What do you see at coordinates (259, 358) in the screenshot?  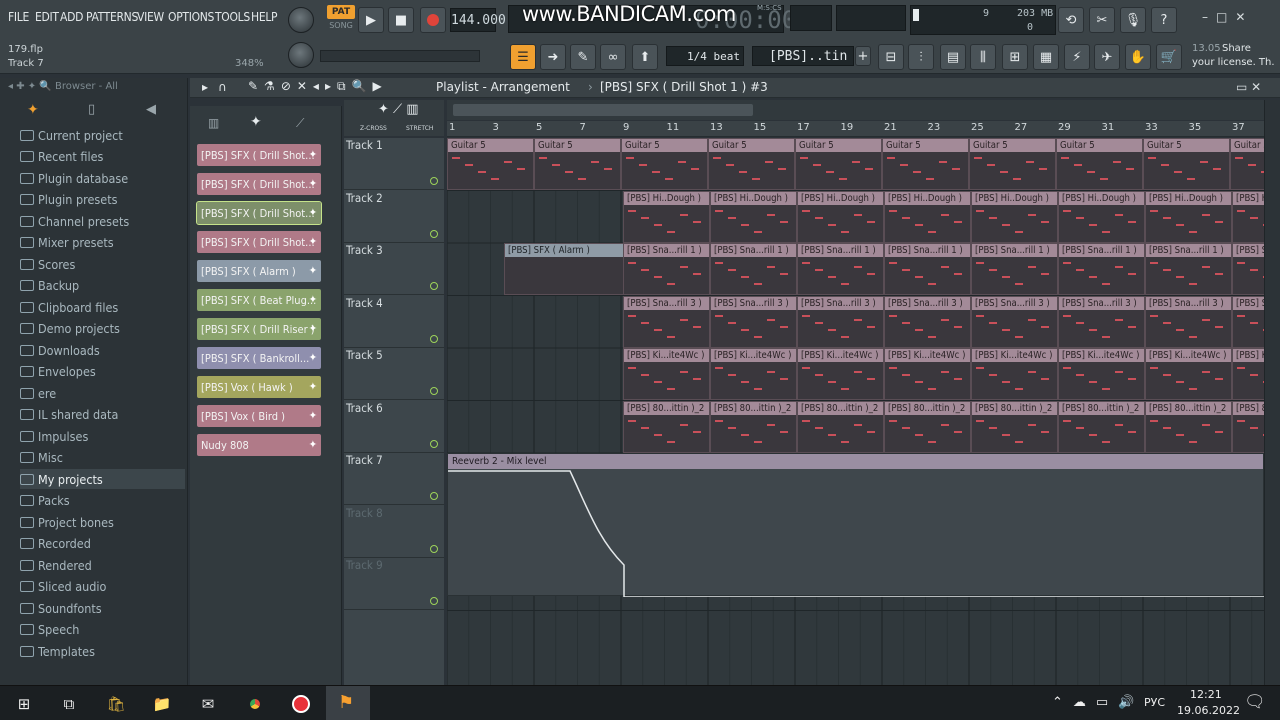 I see `pattern-item: [PBS] SFX ( Bankroll... ✦` at bounding box center [259, 358].